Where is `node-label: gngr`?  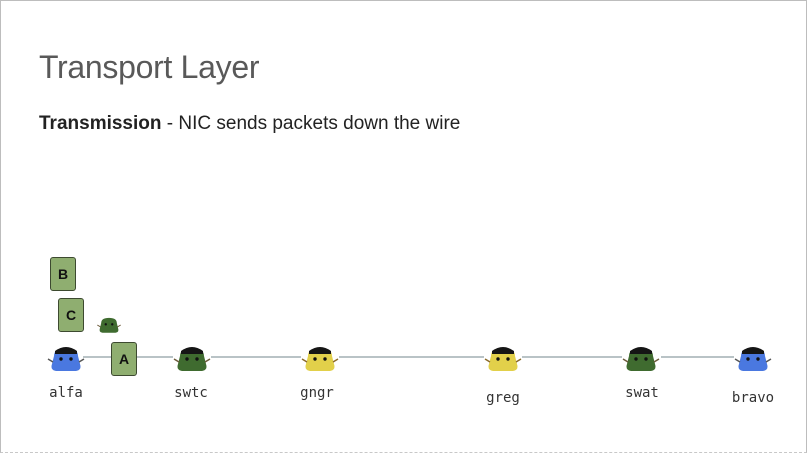 node-label: gngr is located at coordinates (317, 393).